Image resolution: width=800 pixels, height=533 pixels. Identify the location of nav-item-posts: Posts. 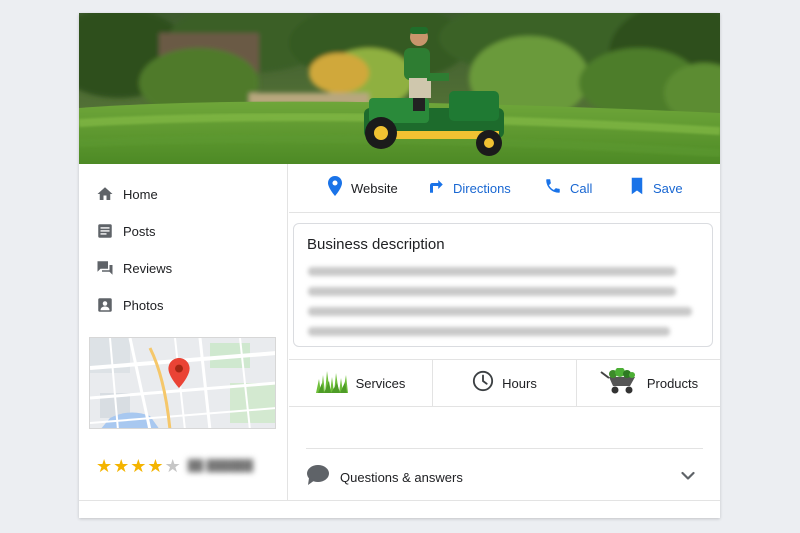
(185, 231).